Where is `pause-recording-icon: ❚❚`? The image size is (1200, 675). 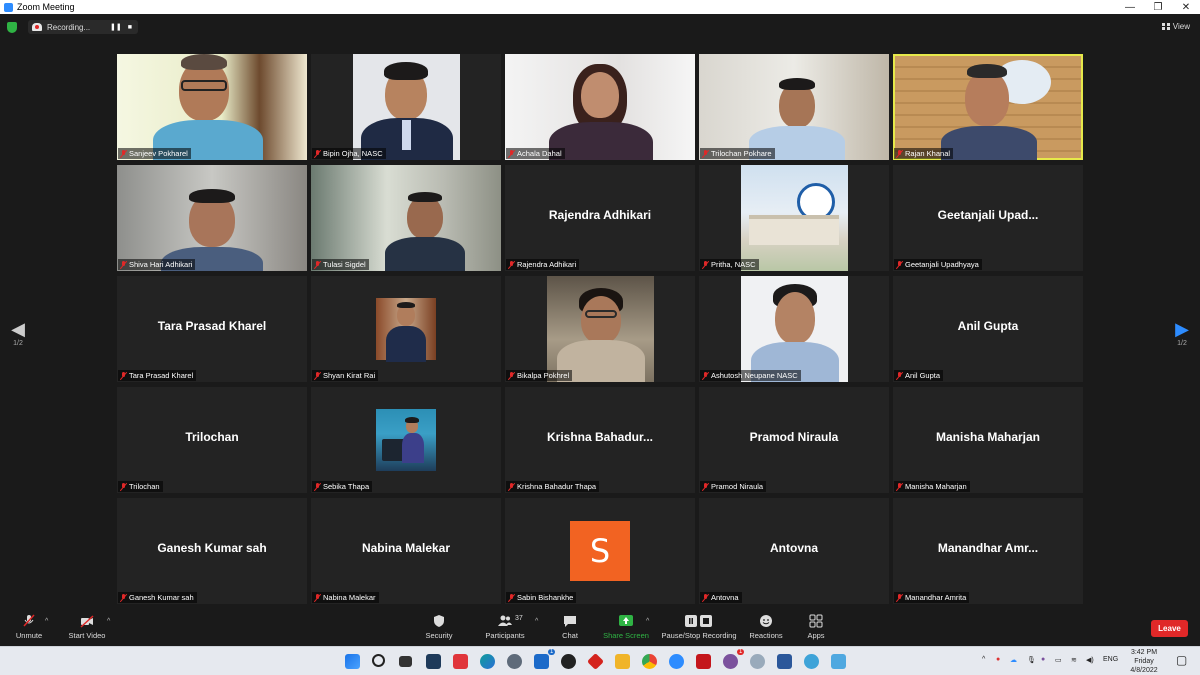 pause-recording-icon: ❚❚ is located at coordinates (116, 27).